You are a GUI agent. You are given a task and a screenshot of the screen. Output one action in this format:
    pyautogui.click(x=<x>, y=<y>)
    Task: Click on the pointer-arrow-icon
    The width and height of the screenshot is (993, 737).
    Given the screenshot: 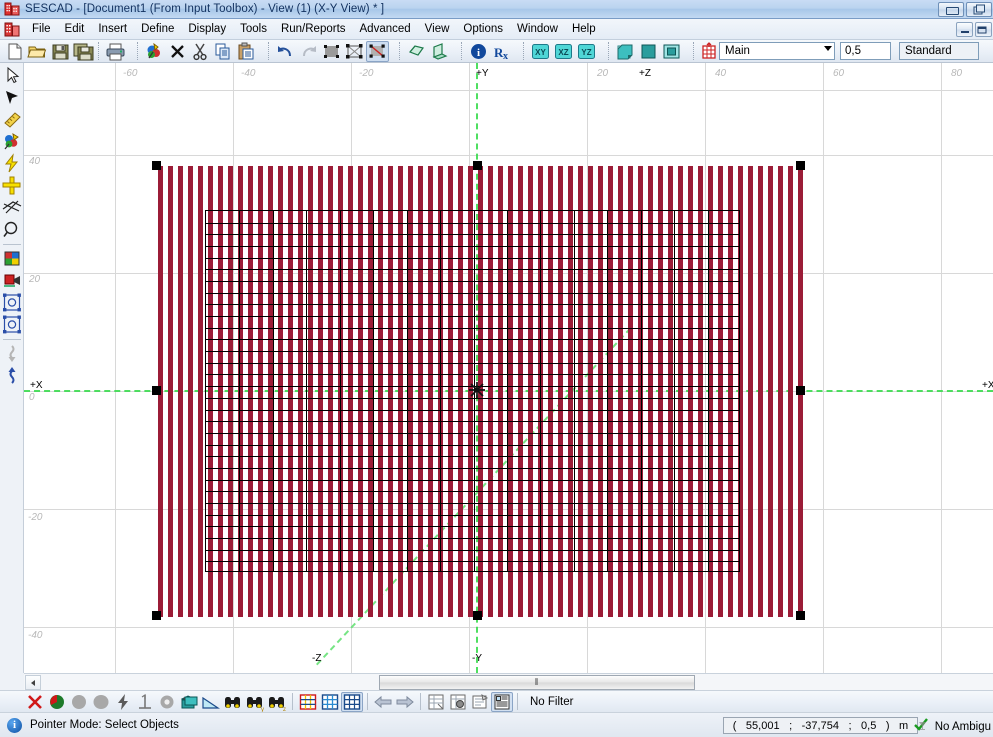 What is the action you would take?
    pyautogui.click(x=12, y=75)
    